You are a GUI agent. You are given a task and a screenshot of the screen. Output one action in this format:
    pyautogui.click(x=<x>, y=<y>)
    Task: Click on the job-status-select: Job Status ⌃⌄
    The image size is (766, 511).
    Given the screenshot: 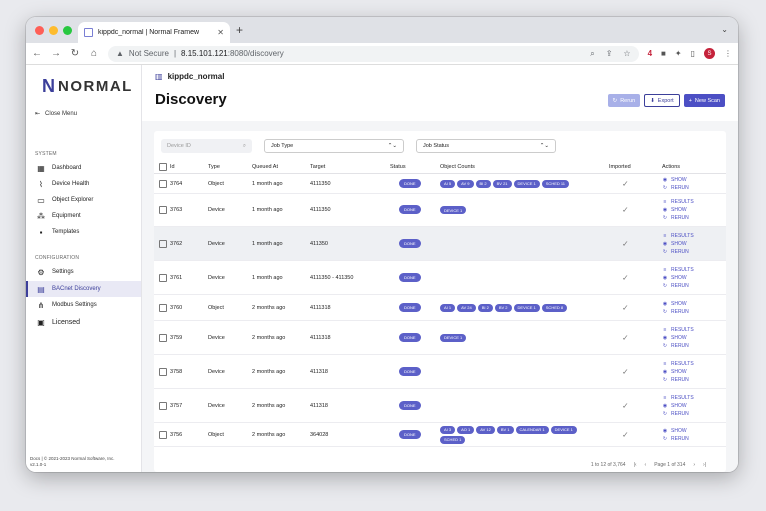 What is the action you would take?
    pyautogui.click(x=486, y=146)
    